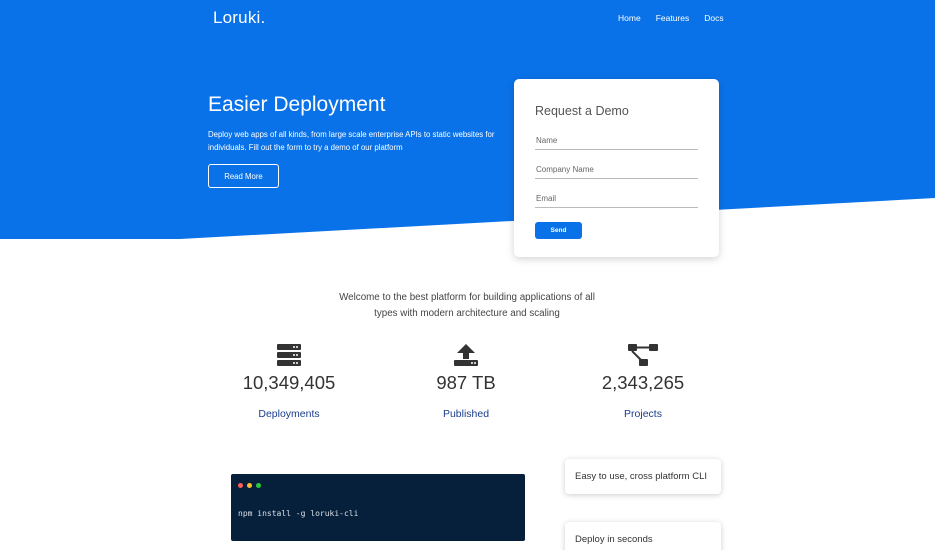 Image resolution: width=935 pixels, height=550 pixels. I want to click on nav-docs: Docs, so click(713, 18).